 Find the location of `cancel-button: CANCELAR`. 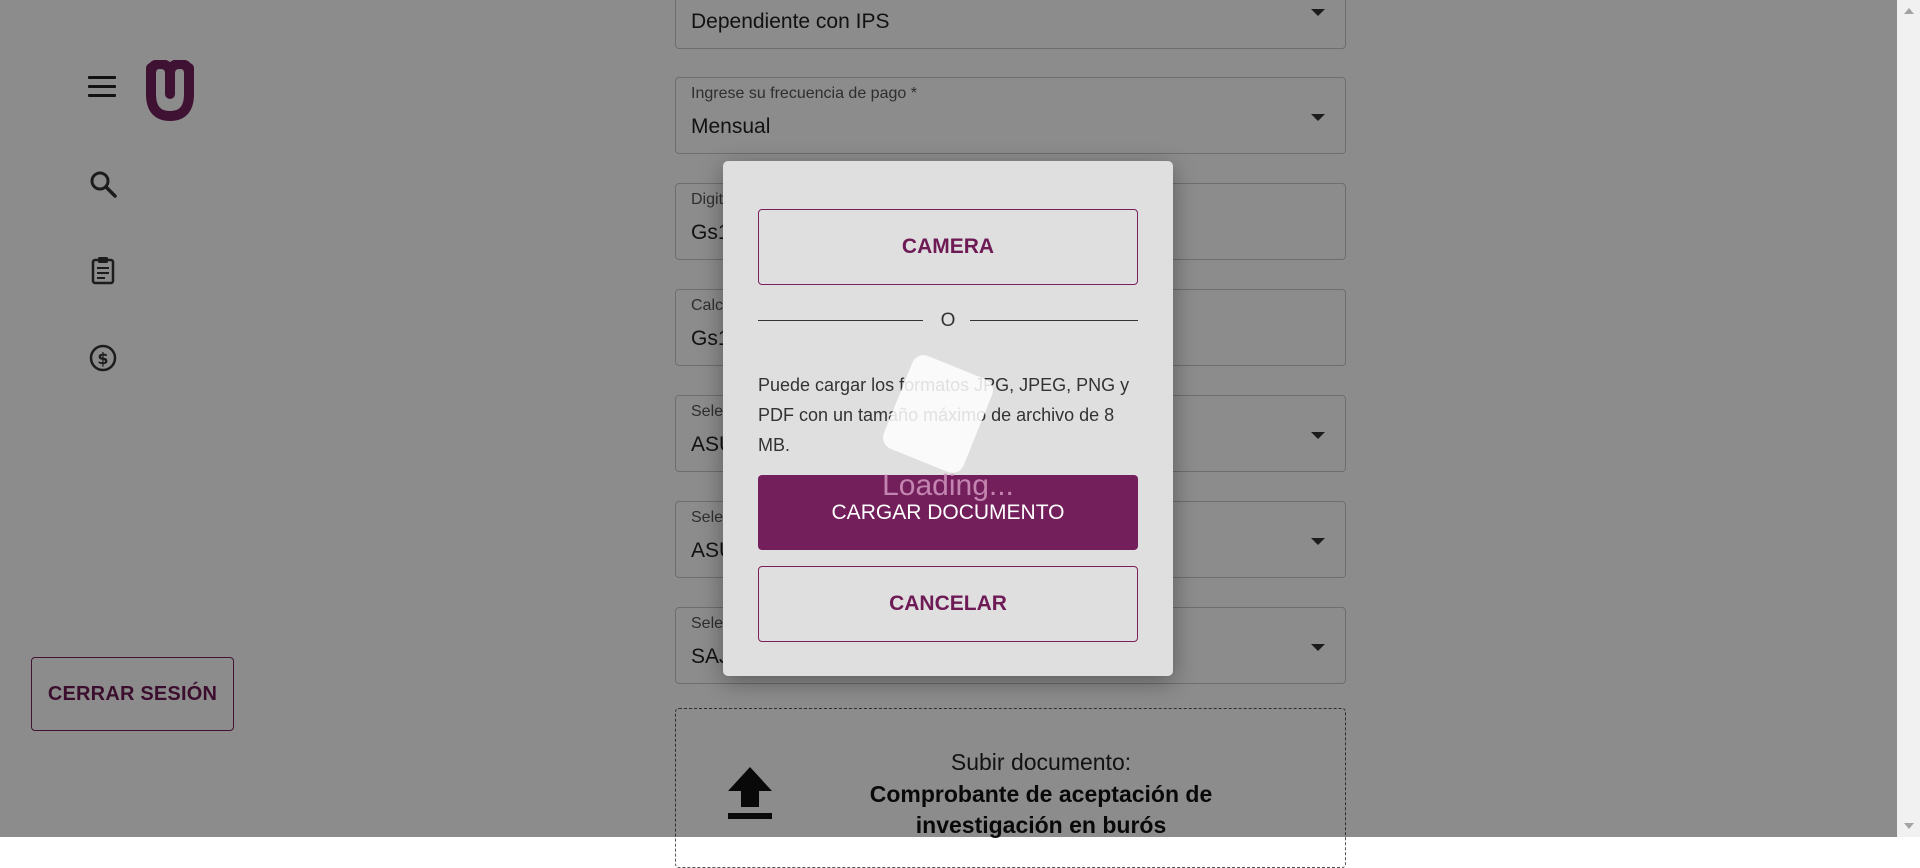

cancel-button: CANCELAR is located at coordinates (948, 604).